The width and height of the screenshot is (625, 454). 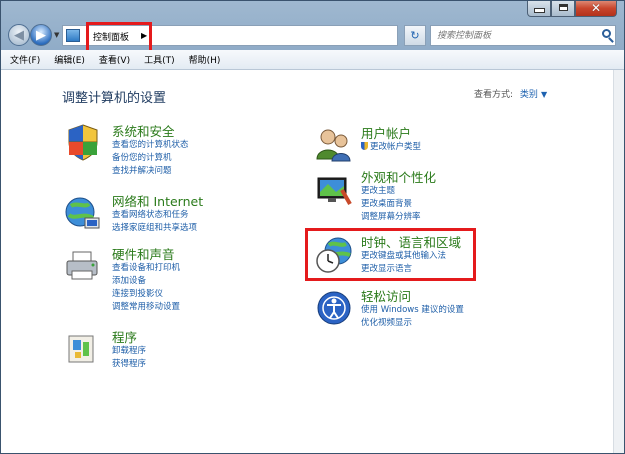 I want to click on category-link: 查看您的计算机状态, so click(x=150, y=145).